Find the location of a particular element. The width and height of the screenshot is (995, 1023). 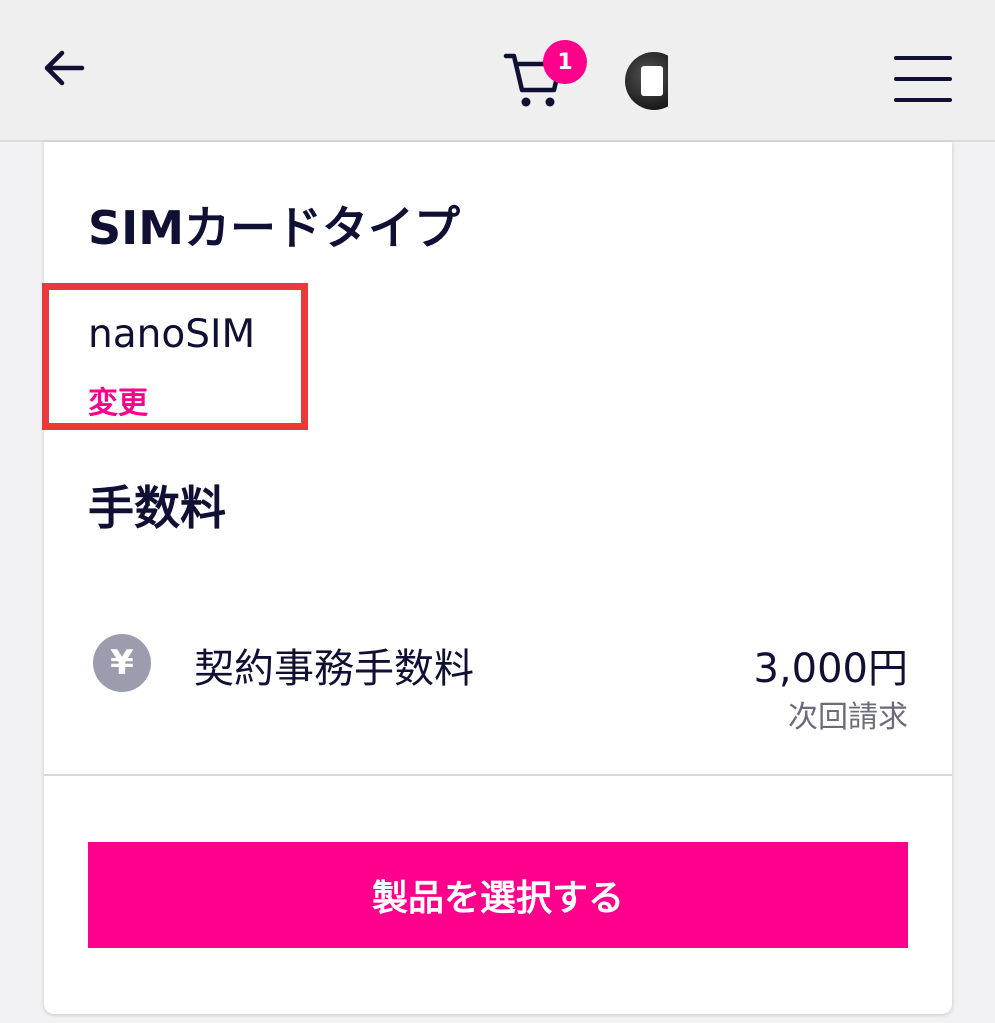

fee-item-name: 契約事務手数料 is located at coordinates (334, 669).